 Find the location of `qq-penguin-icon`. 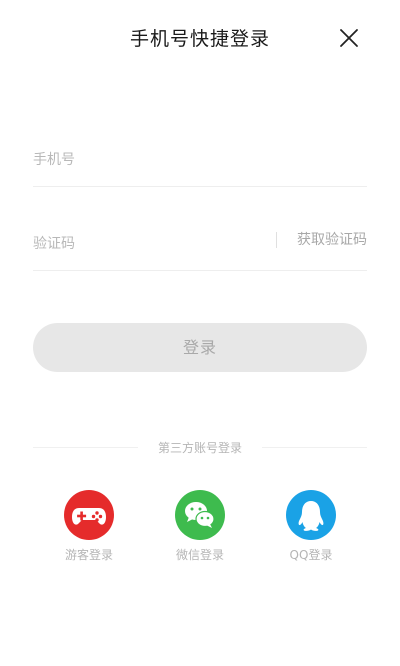

qq-penguin-icon is located at coordinates (311, 516).